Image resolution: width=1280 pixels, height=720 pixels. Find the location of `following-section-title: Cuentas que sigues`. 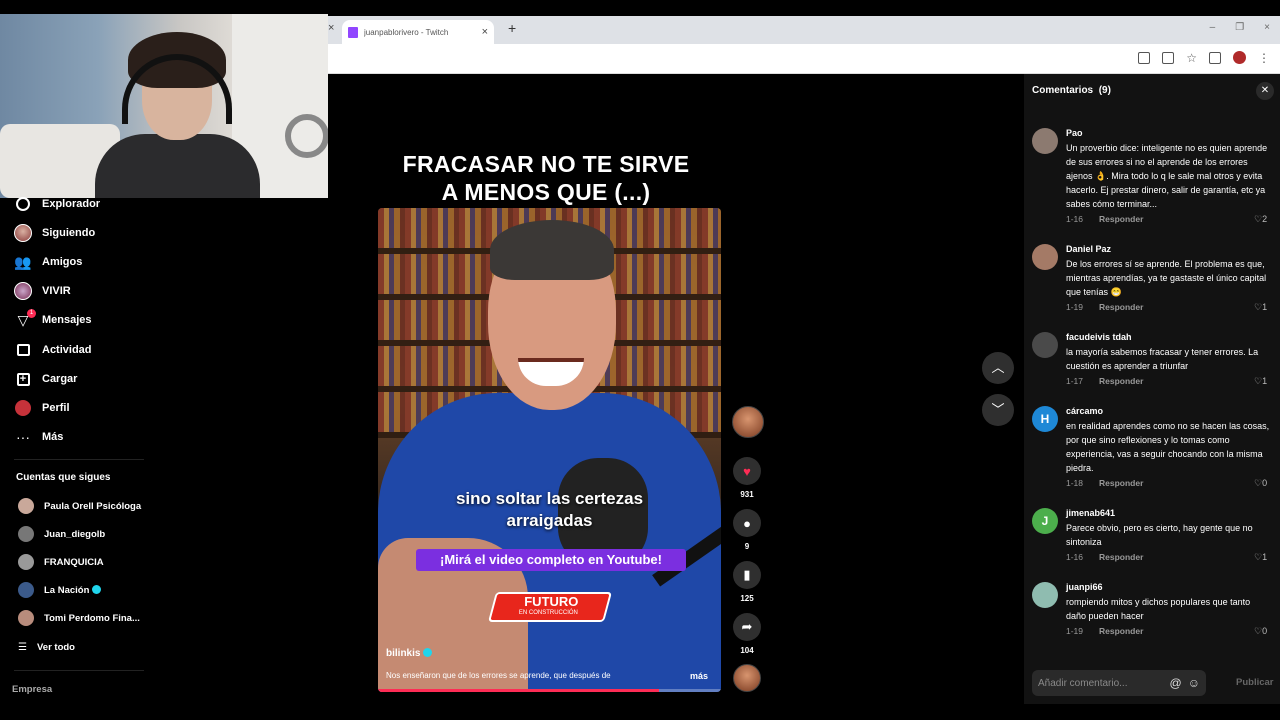

following-section-title: Cuentas que sigues is located at coordinates (63, 477).